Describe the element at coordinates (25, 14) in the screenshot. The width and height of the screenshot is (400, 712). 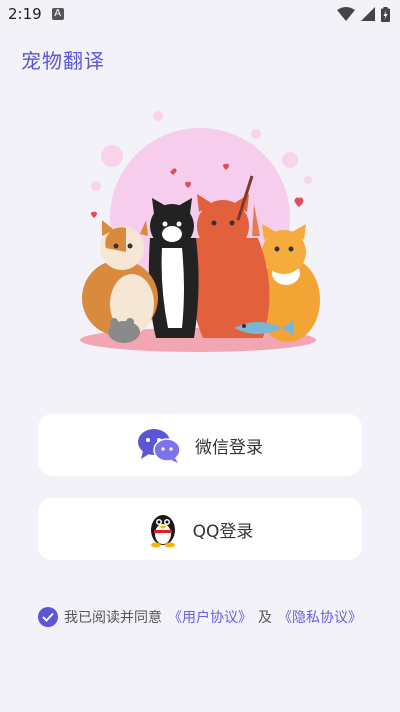
I see `status-time: 2:19` at that location.